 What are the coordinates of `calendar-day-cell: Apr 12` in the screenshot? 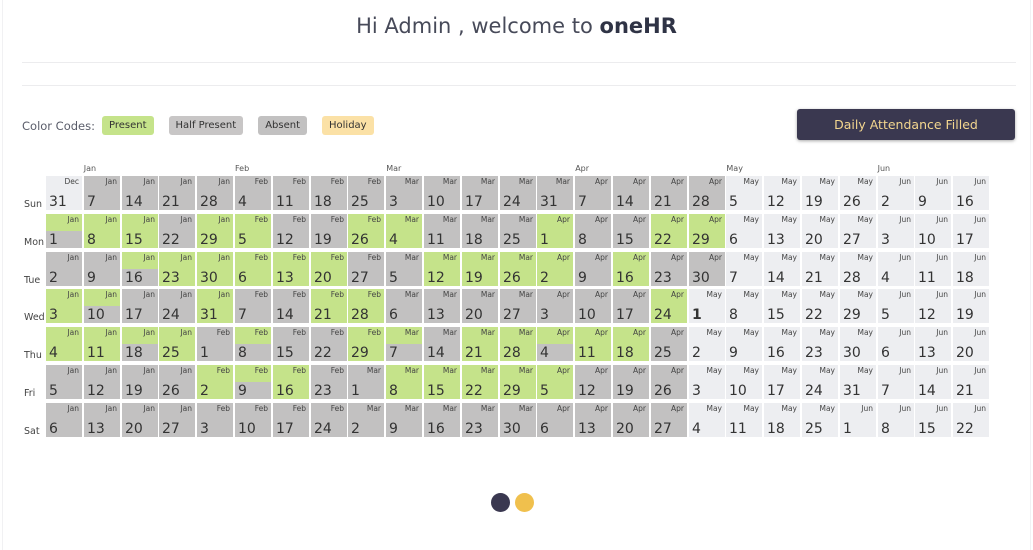 It's located at (593, 382).